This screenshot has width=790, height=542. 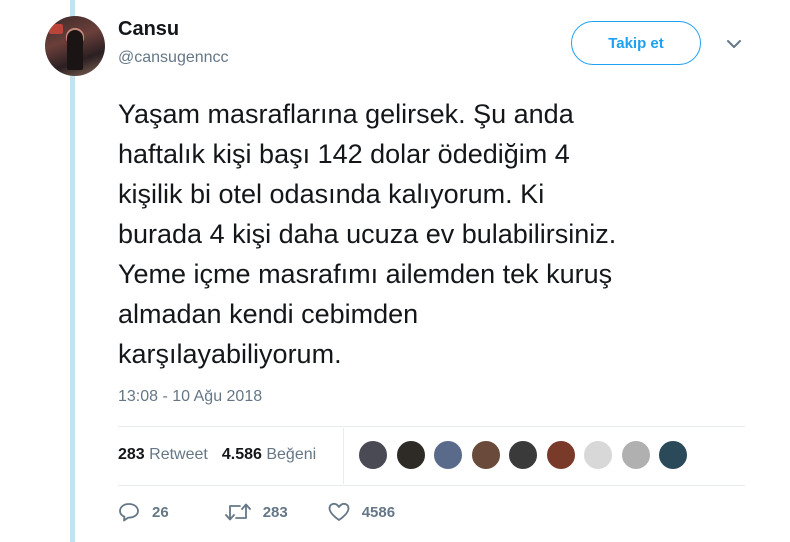 What do you see at coordinates (217, 455) in the screenshot?
I see `engagement-stats: 283 Retweet 4.586 Beğeni` at bounding box center [217, 455].